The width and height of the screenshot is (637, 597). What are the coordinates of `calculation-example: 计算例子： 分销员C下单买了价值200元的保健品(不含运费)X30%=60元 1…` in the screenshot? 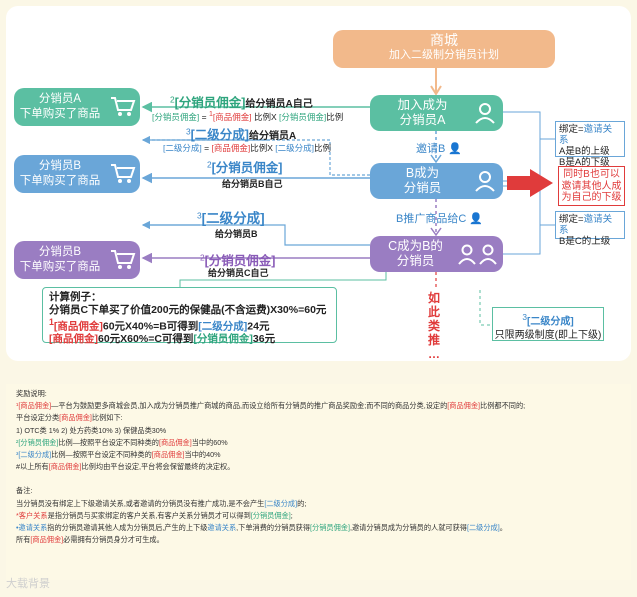 It's located at (189, 316).